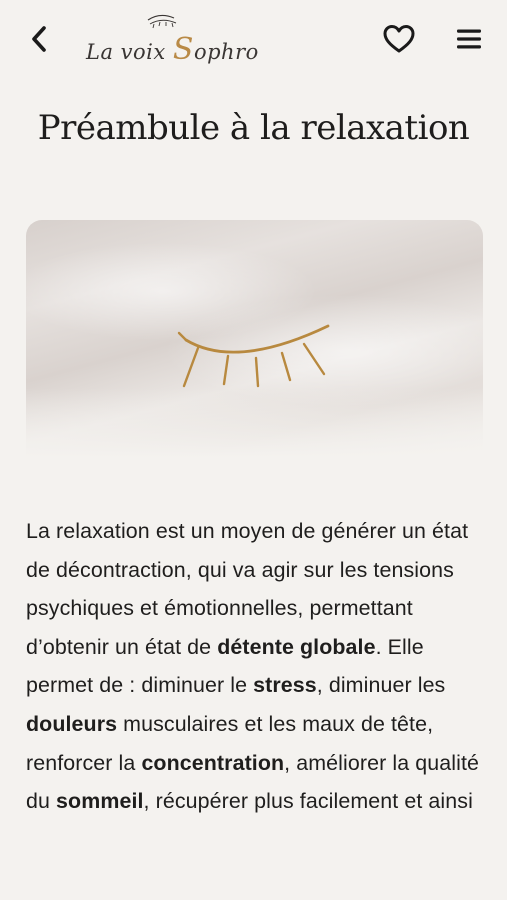 Image resolution: width=507 pixels, height=900 pixels. What do you see at coordinates (213, 762) in the screenshot?
I see `highlight-concentration: concentration` at bounding box center [213, 762].